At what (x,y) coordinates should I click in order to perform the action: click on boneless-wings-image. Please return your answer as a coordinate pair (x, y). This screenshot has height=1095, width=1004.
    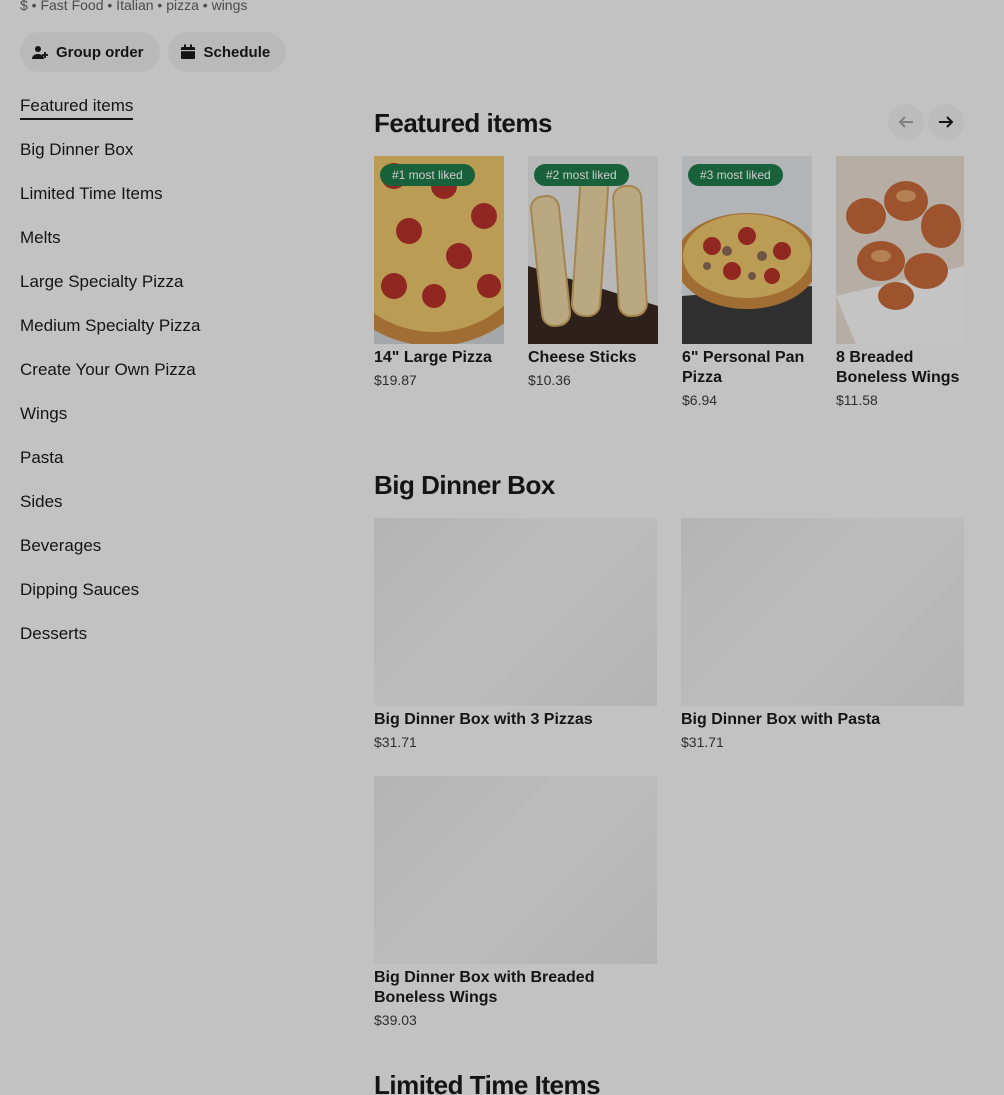
    Looking at the image, I should click on (900, 250).